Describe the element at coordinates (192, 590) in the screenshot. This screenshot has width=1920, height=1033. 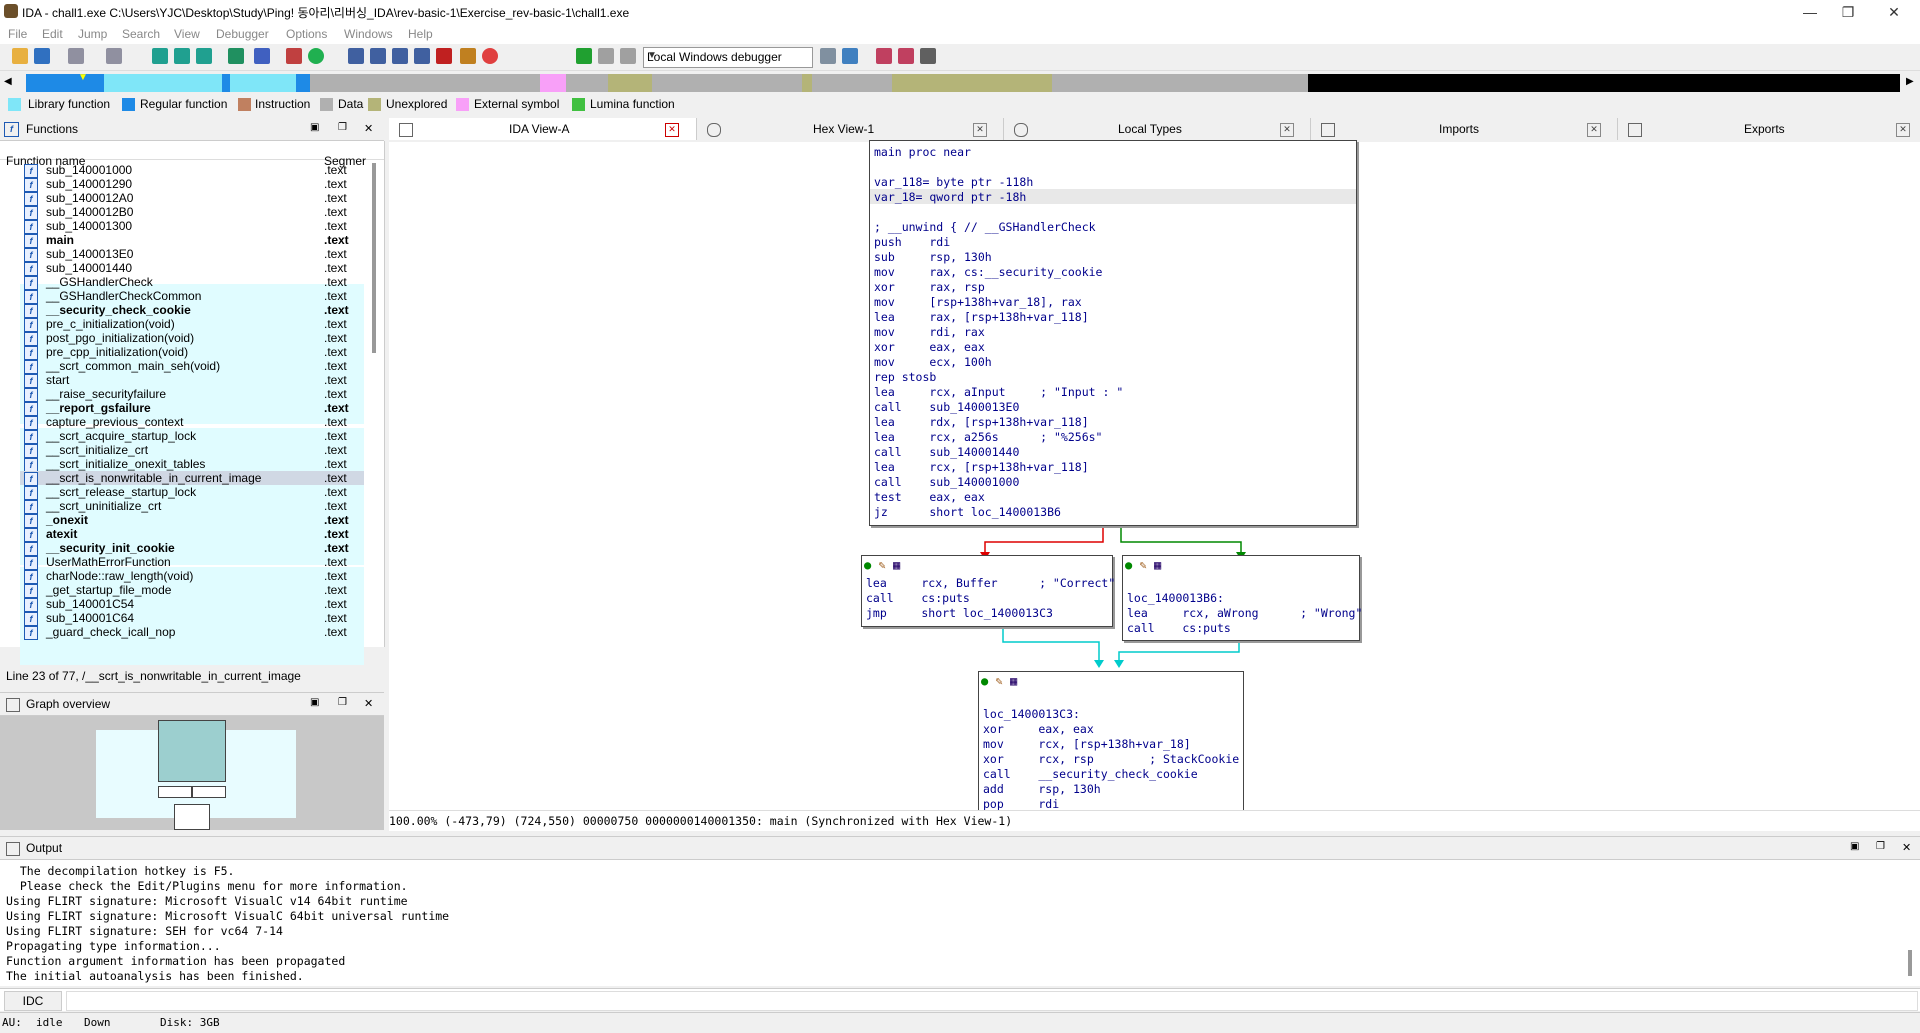
I see `function-row: f _get_startup_file_mode .text` at that location.